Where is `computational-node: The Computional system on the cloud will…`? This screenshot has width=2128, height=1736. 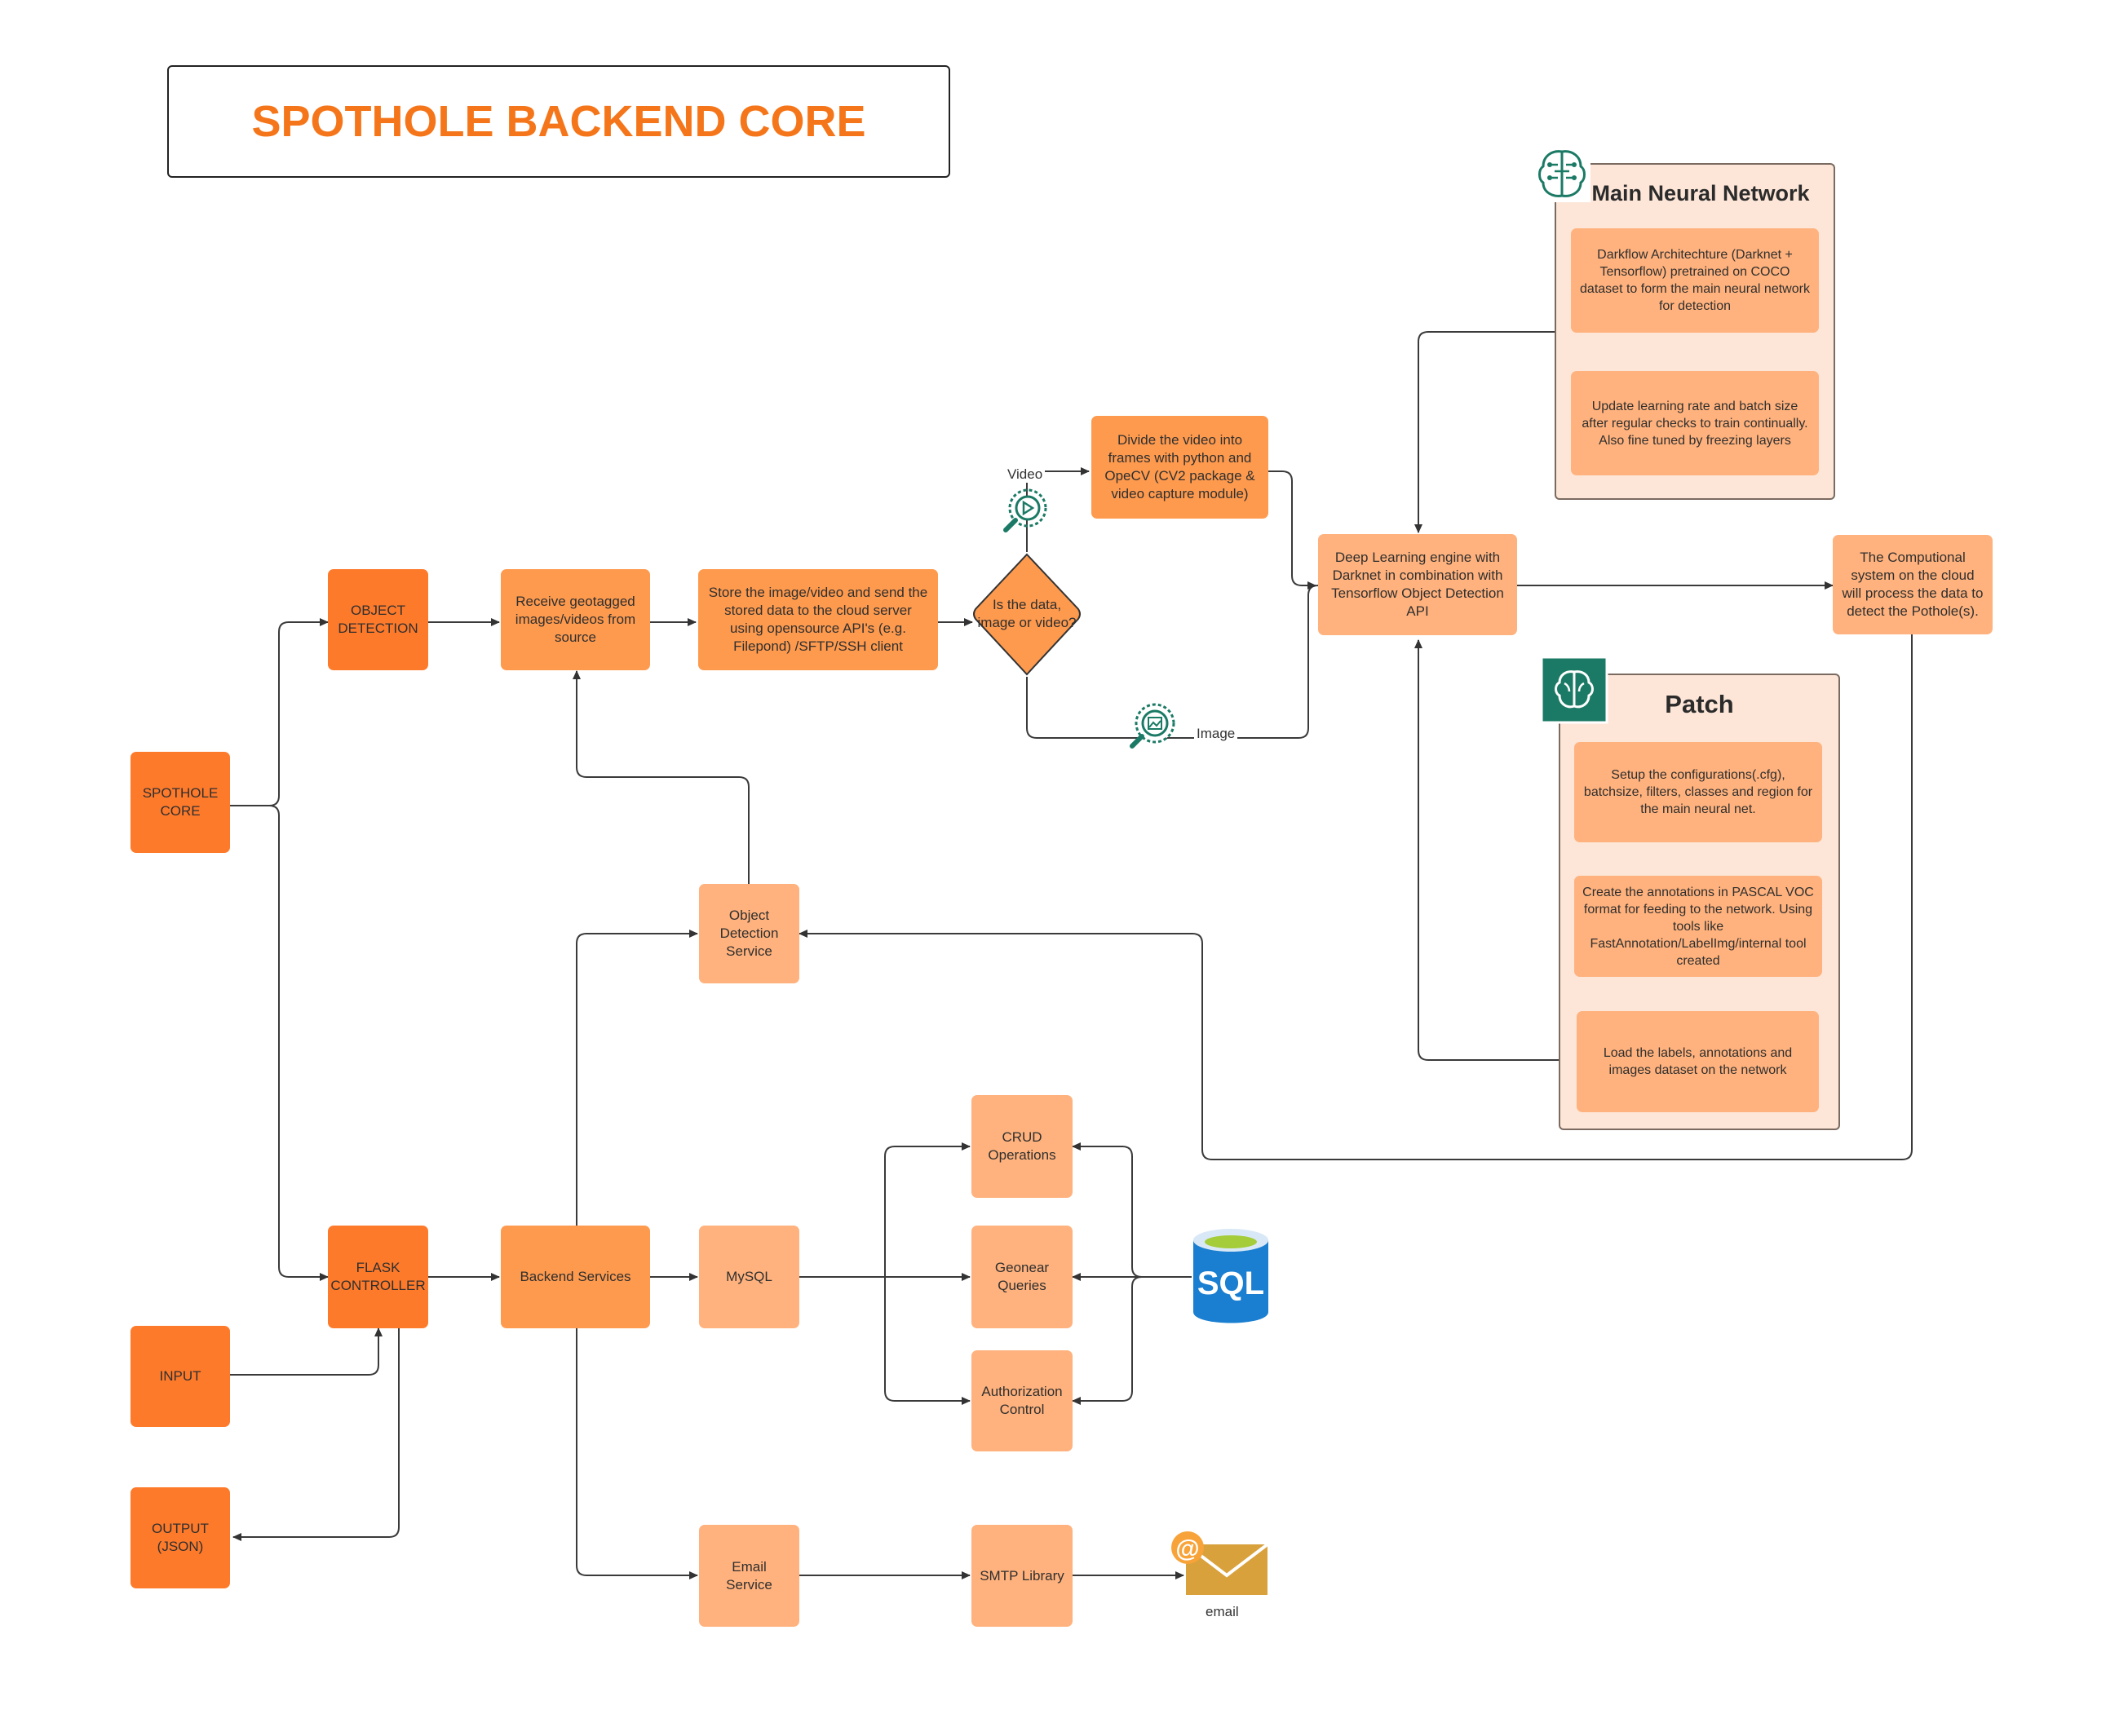 computational-node: The Computional system on the cloud will… is located at coordinates (1913, 584).